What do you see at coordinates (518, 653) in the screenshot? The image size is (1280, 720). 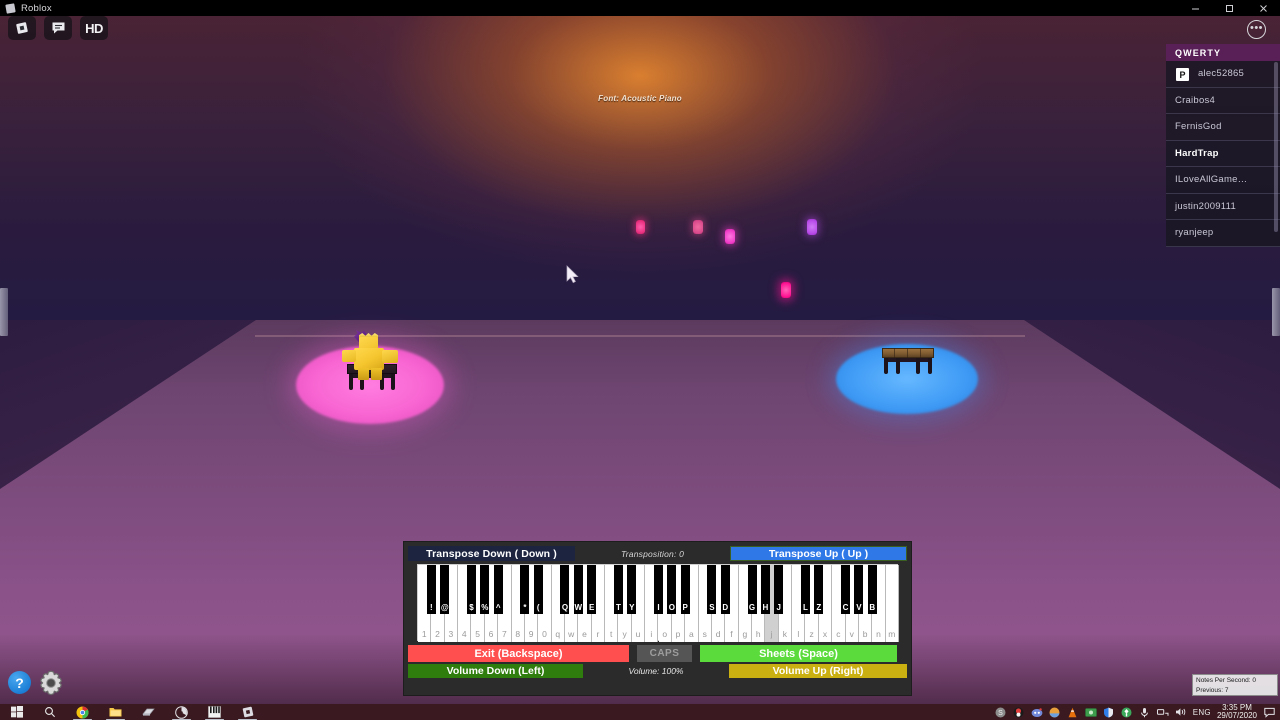 I see `exit-button: Exit (Backspace)` at bounding box center [518, 653].